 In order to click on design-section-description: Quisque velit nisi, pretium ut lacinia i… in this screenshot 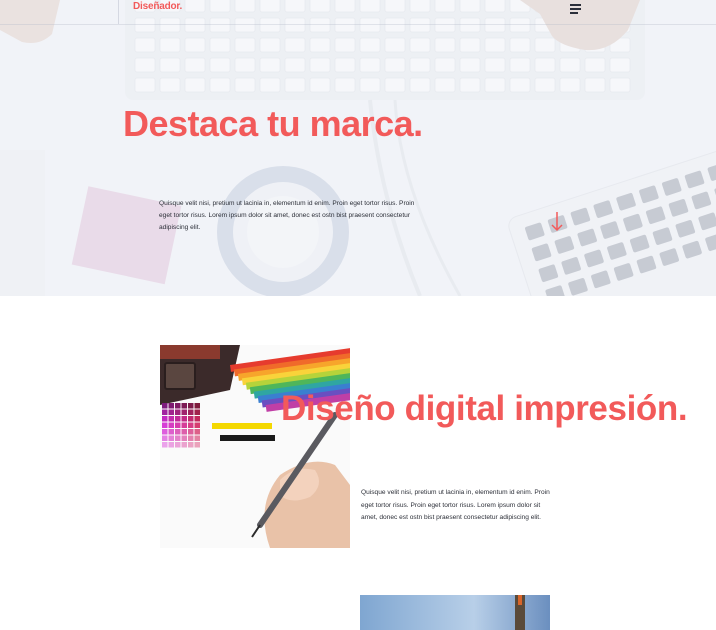, I will do `click(455, 505)`.